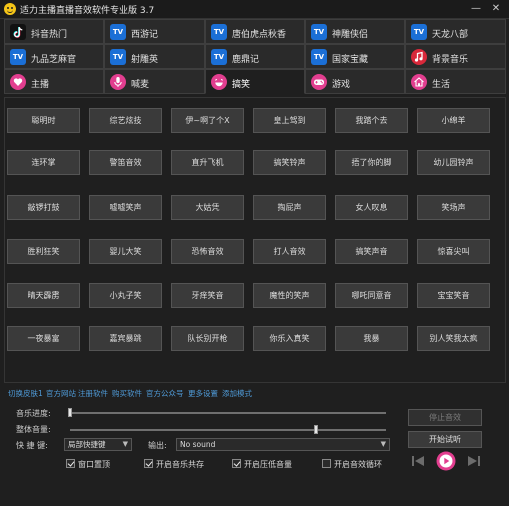  I want to click on sfx-button: 伊~啊了个X, so click(207, 120).